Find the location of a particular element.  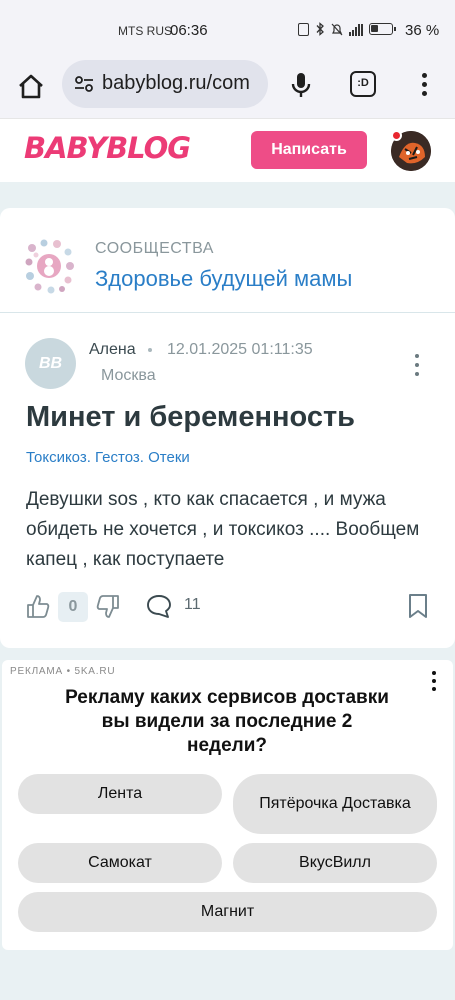

post-actions: 0 11 is located at coordinates (231, 608).